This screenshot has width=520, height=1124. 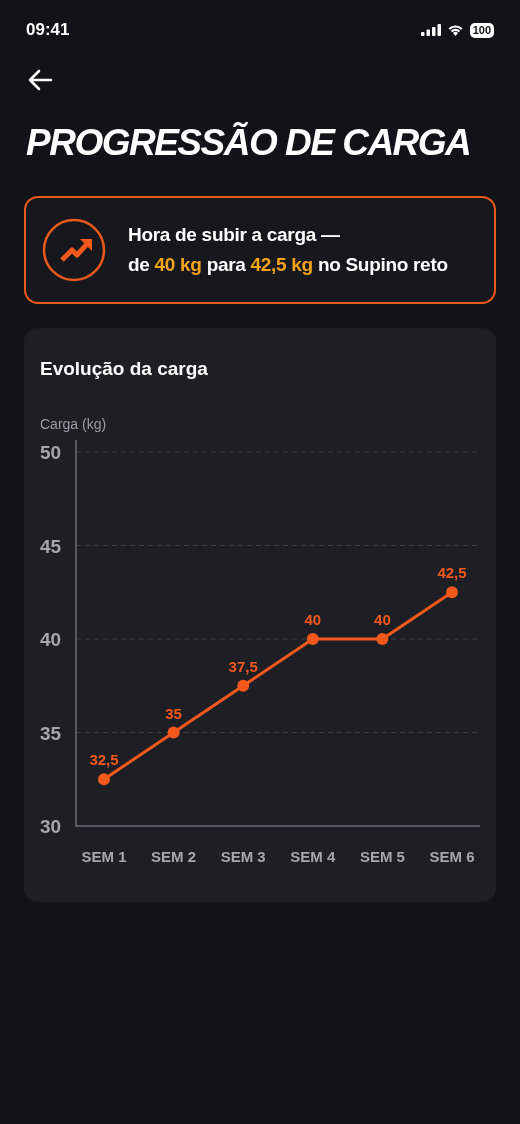 I want to click on data-label: 32,5, so click(x=104, y=760).